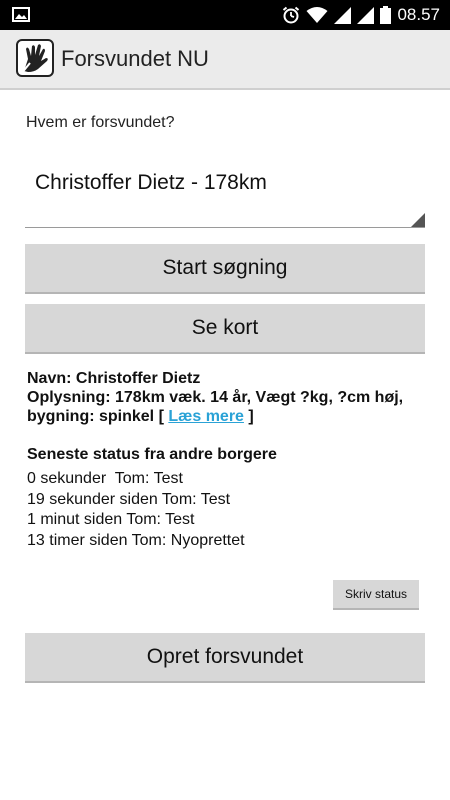 The image size is (450, 800). I want to click on hand-logo-icon, so click(35, 58).